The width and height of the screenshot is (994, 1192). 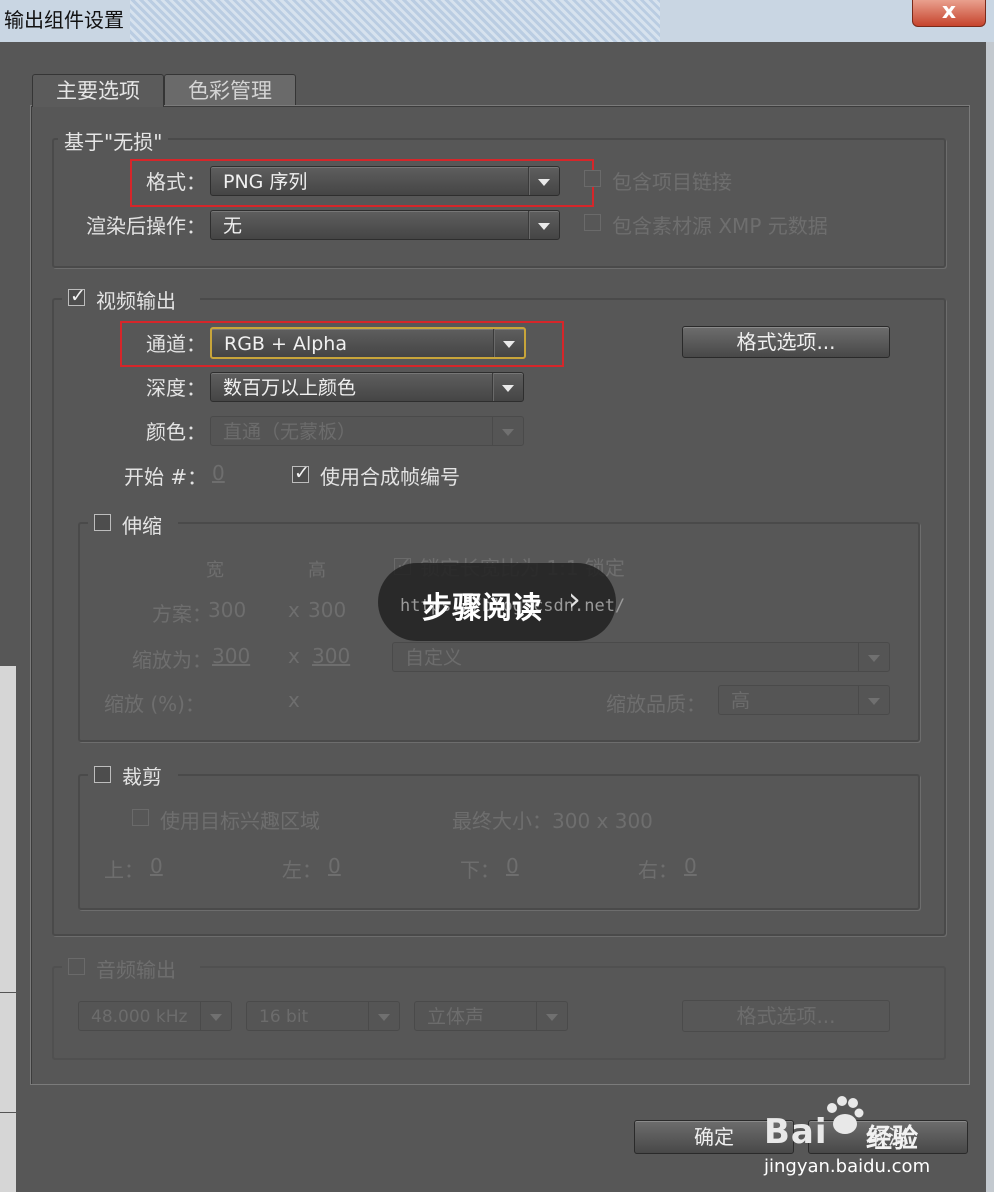 What do you see at coordinates (690, 866) in the screenshot?
I see `crop-right-value: 0` at bounding box center [690, 866].